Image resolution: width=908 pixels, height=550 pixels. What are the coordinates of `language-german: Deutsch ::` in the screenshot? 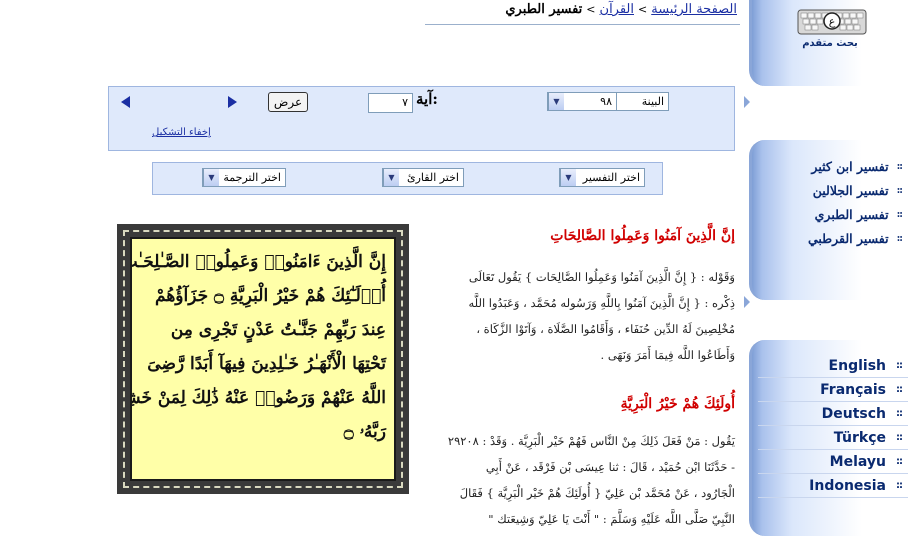 It's located at (833, 414).